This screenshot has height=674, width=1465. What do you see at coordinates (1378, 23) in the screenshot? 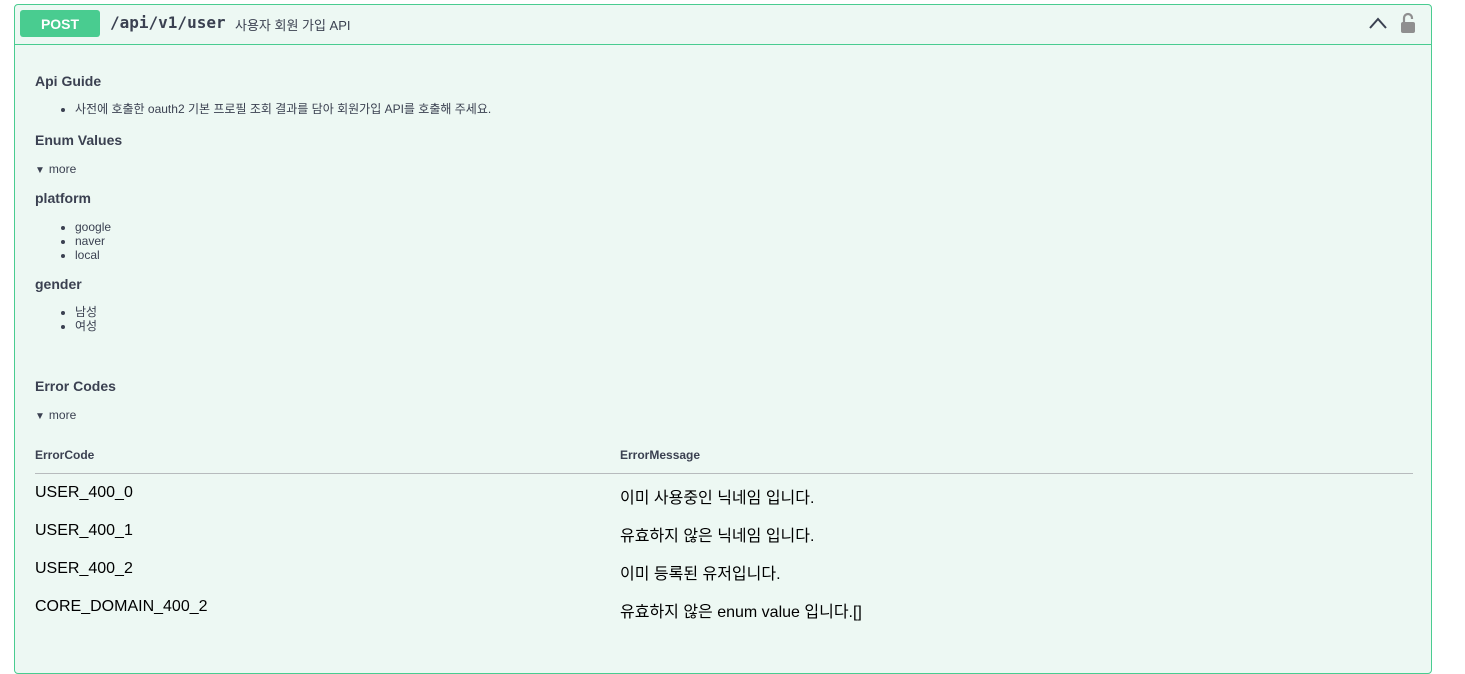
I see `chevron-up-icon` at bounding box center [1378, 23].